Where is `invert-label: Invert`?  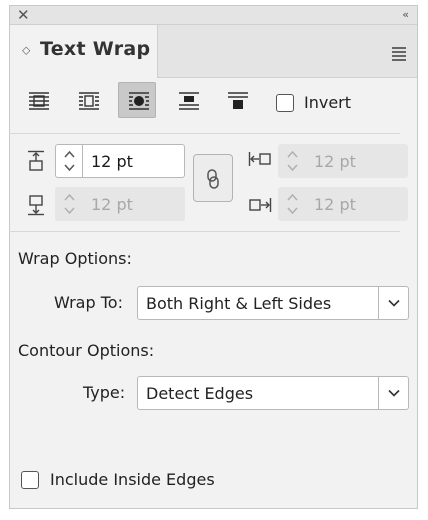 invert-label: Invert is located at coordinates (328, 102).